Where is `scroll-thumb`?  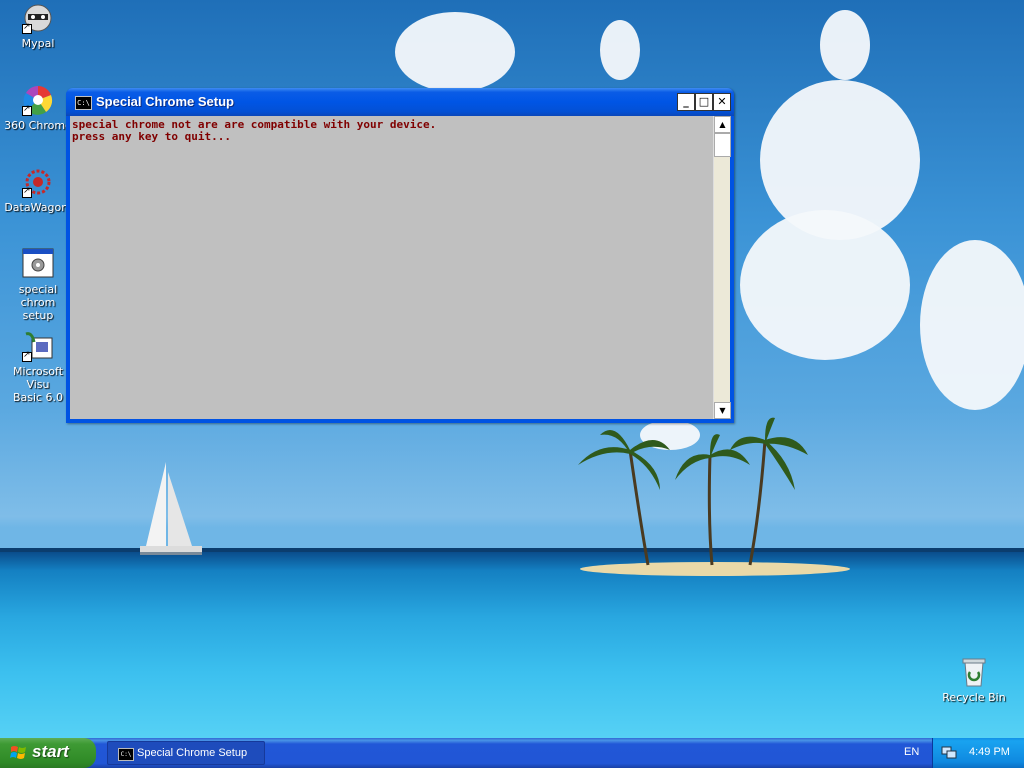 scroll-thumb is located at coordinates (722, 145).